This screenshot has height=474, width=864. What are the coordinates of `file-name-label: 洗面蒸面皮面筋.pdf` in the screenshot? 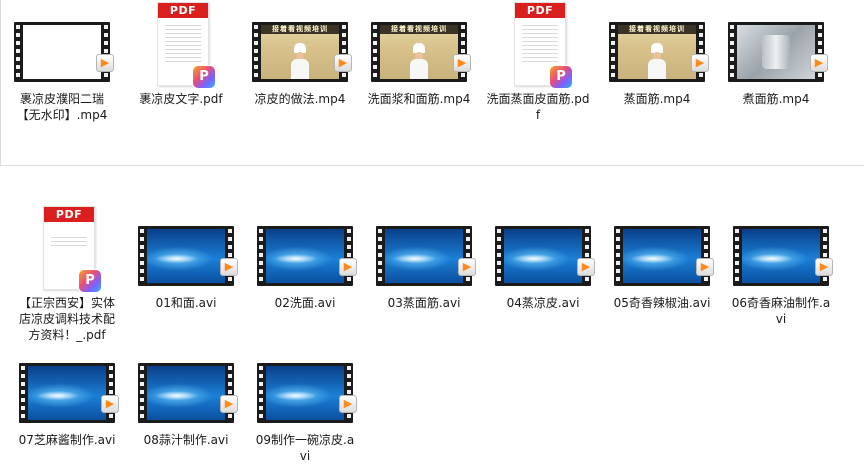 It's located at (538, 107).